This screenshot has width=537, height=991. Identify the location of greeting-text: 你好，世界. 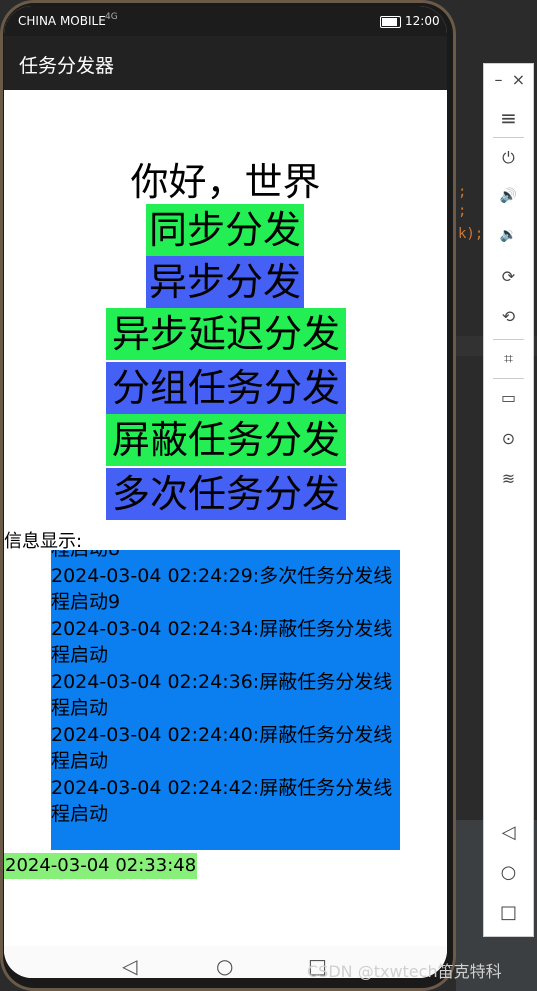
(225, 182).